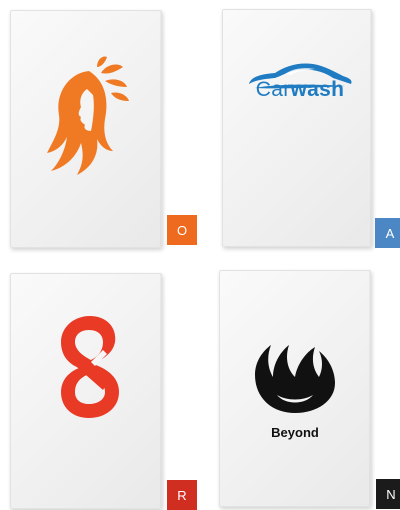 This screenshot has width=400, height=510. I want to click on badge-a: A, so click(387, 233).